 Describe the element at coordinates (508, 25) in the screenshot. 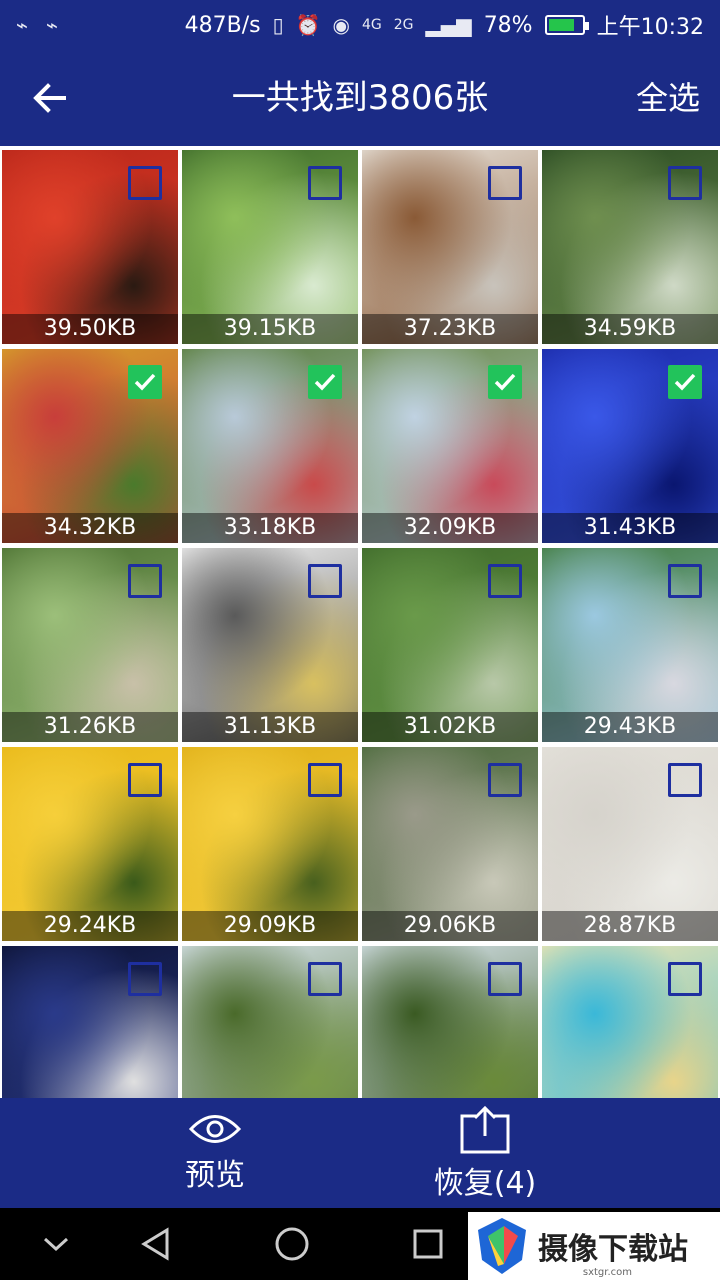

I see `battery-percent: 78%` at that location.